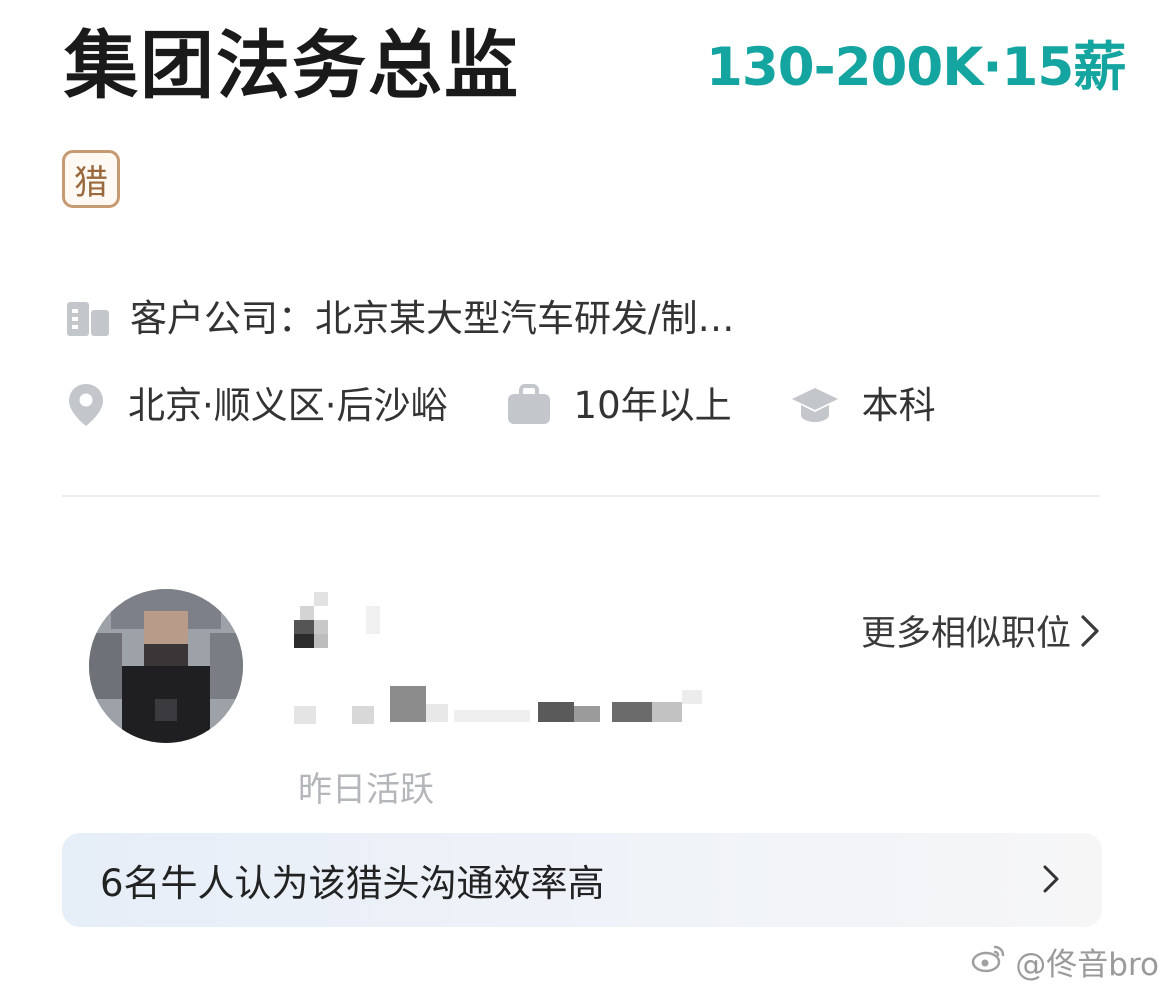 Image resolution: width=1167 pixels, height=992 pixels. Describe the element at coordinates (652, 405) in the screenshot. I see `experience-text: 10年以上` at that location.